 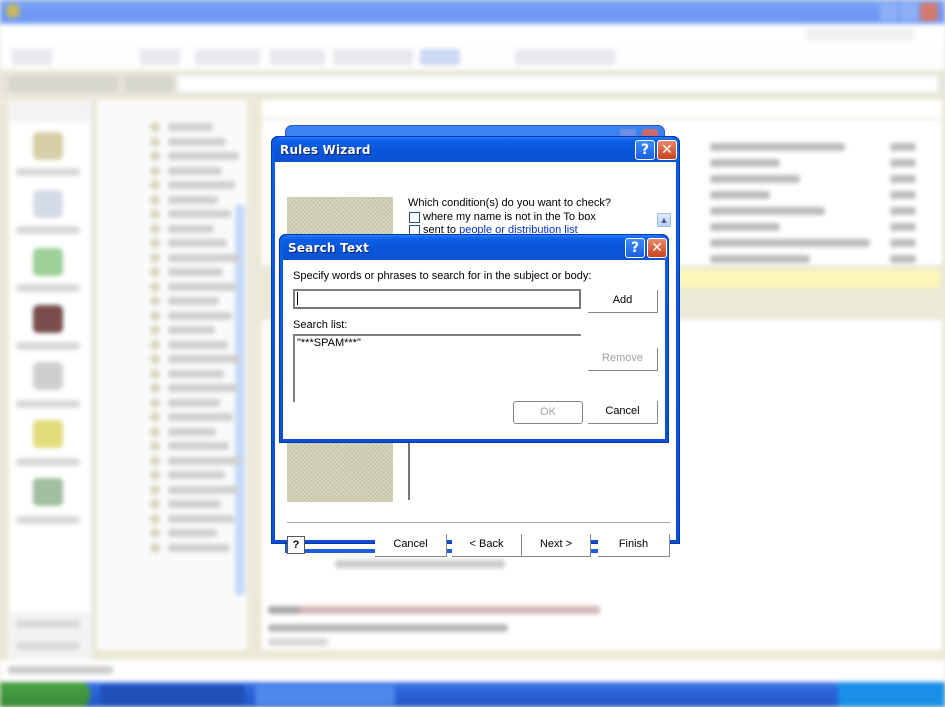 I want to click on inbox-icon, so click(x=48, y=204).